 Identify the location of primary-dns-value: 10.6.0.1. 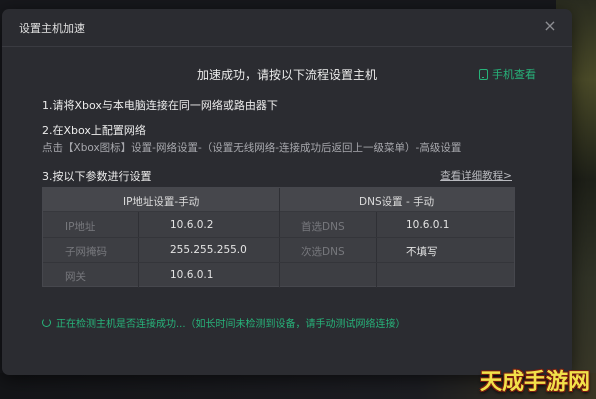
(428, 225).